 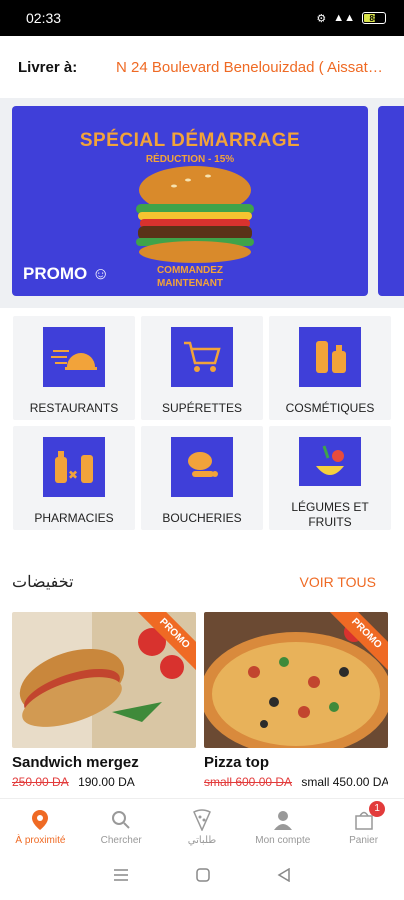 What do you see at coordinates (344, 18) in the screenshot?
I see `signal-icon: ▲▲` at bounding box center [344, 18].